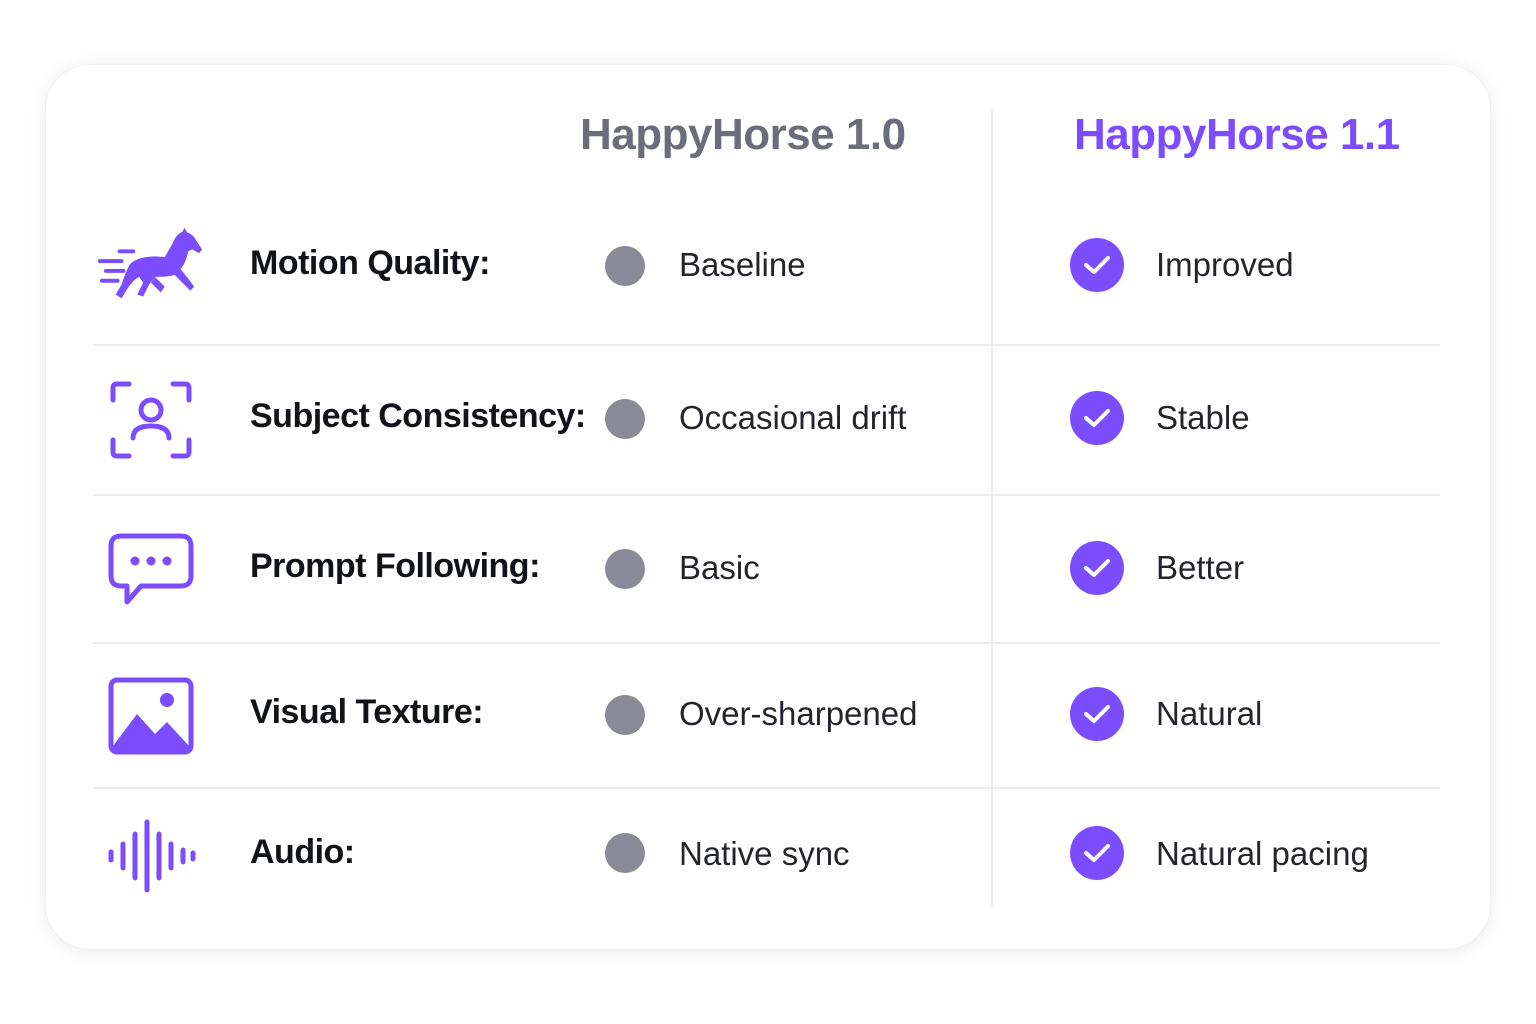  What do you see at coordinates (151, 420) in the screenshot?
I see `face-scan-icon` at bounding box center [151, 420].